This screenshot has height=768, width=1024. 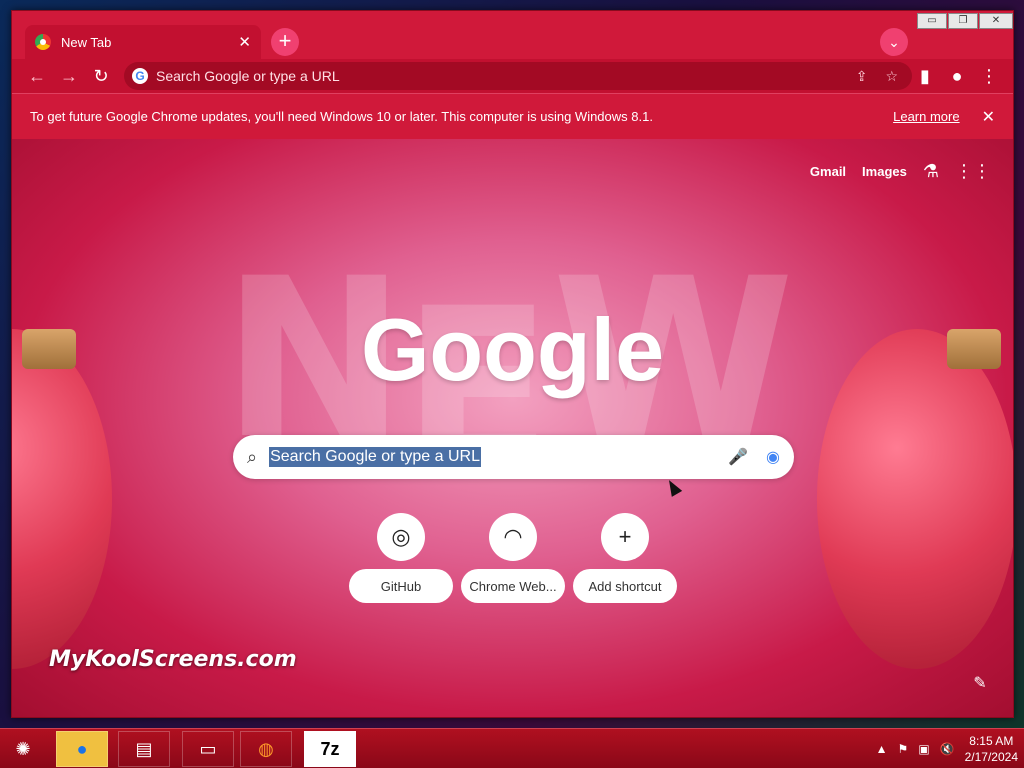 What do you see at coordinates (991, 757) in the screenshot?
I see `clock-date: 2/17/2024` at bounding box center [991, 757].